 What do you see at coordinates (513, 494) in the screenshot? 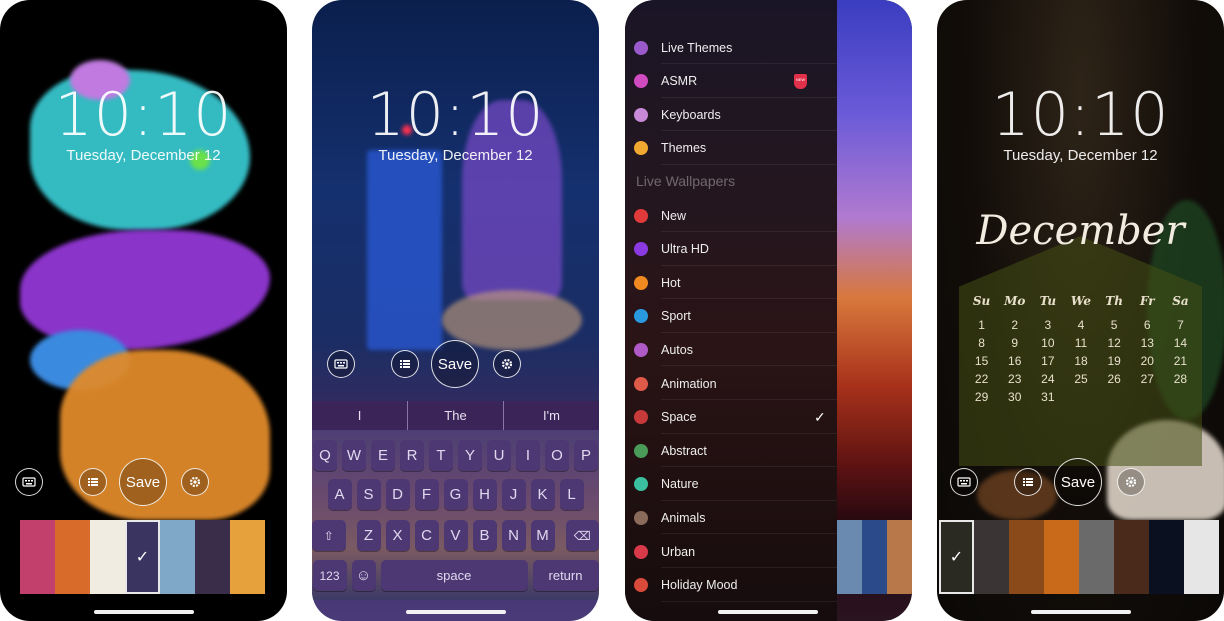
I see `key-j: J` at bounding box center [513, 494].